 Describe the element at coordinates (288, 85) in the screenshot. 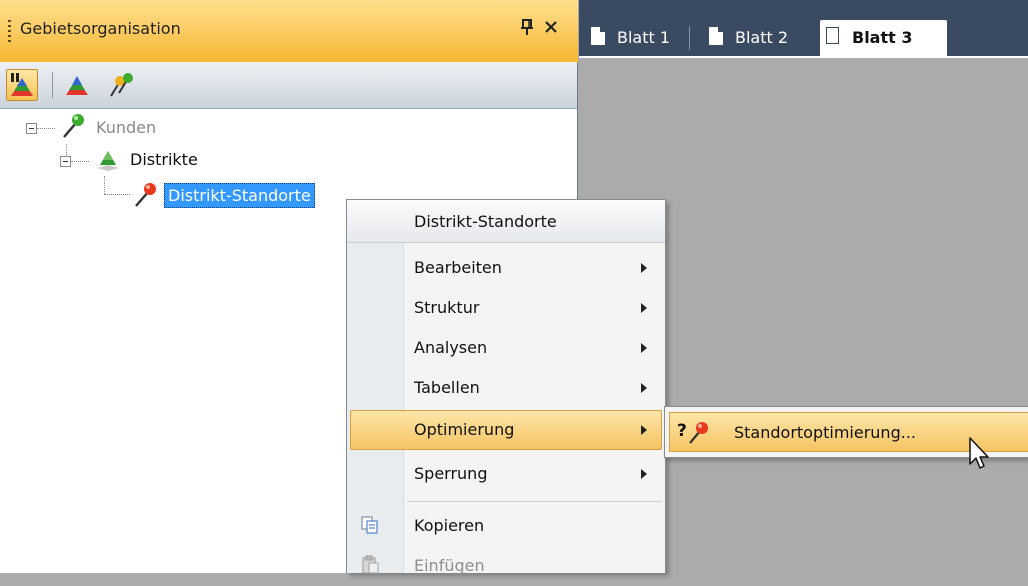

I see `panel-toolbar` at that location.